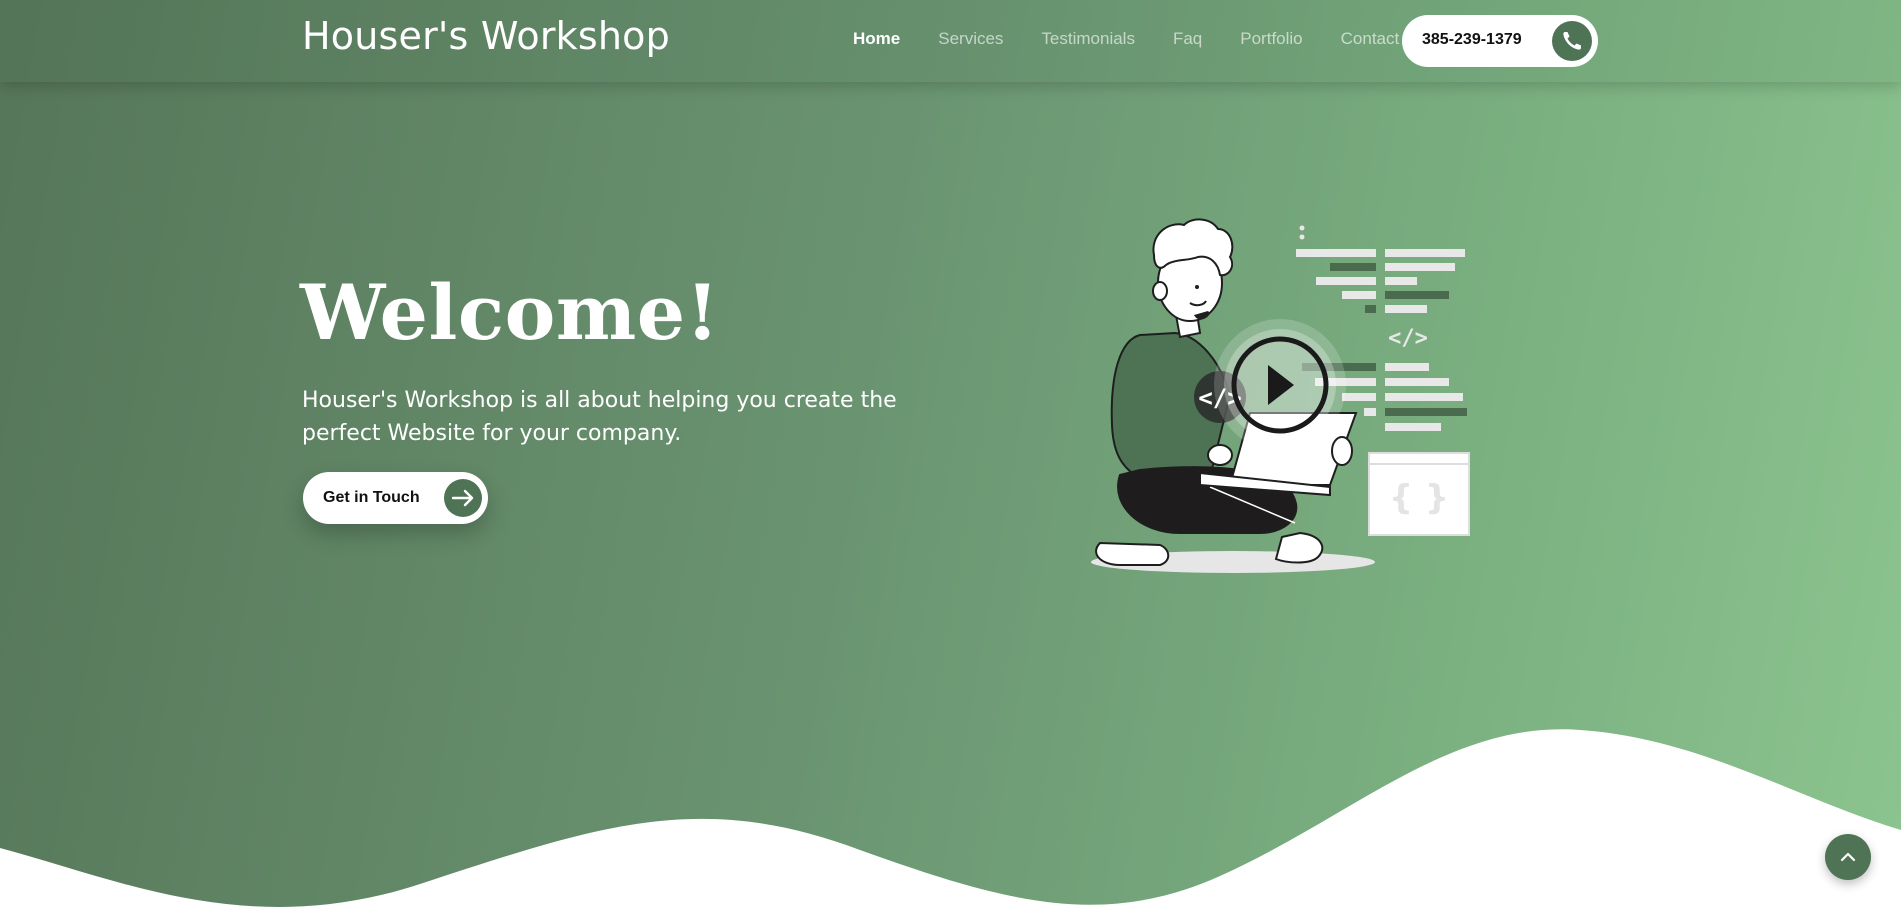  I want to click on nav-faq: Faq, so click(1187, 39).